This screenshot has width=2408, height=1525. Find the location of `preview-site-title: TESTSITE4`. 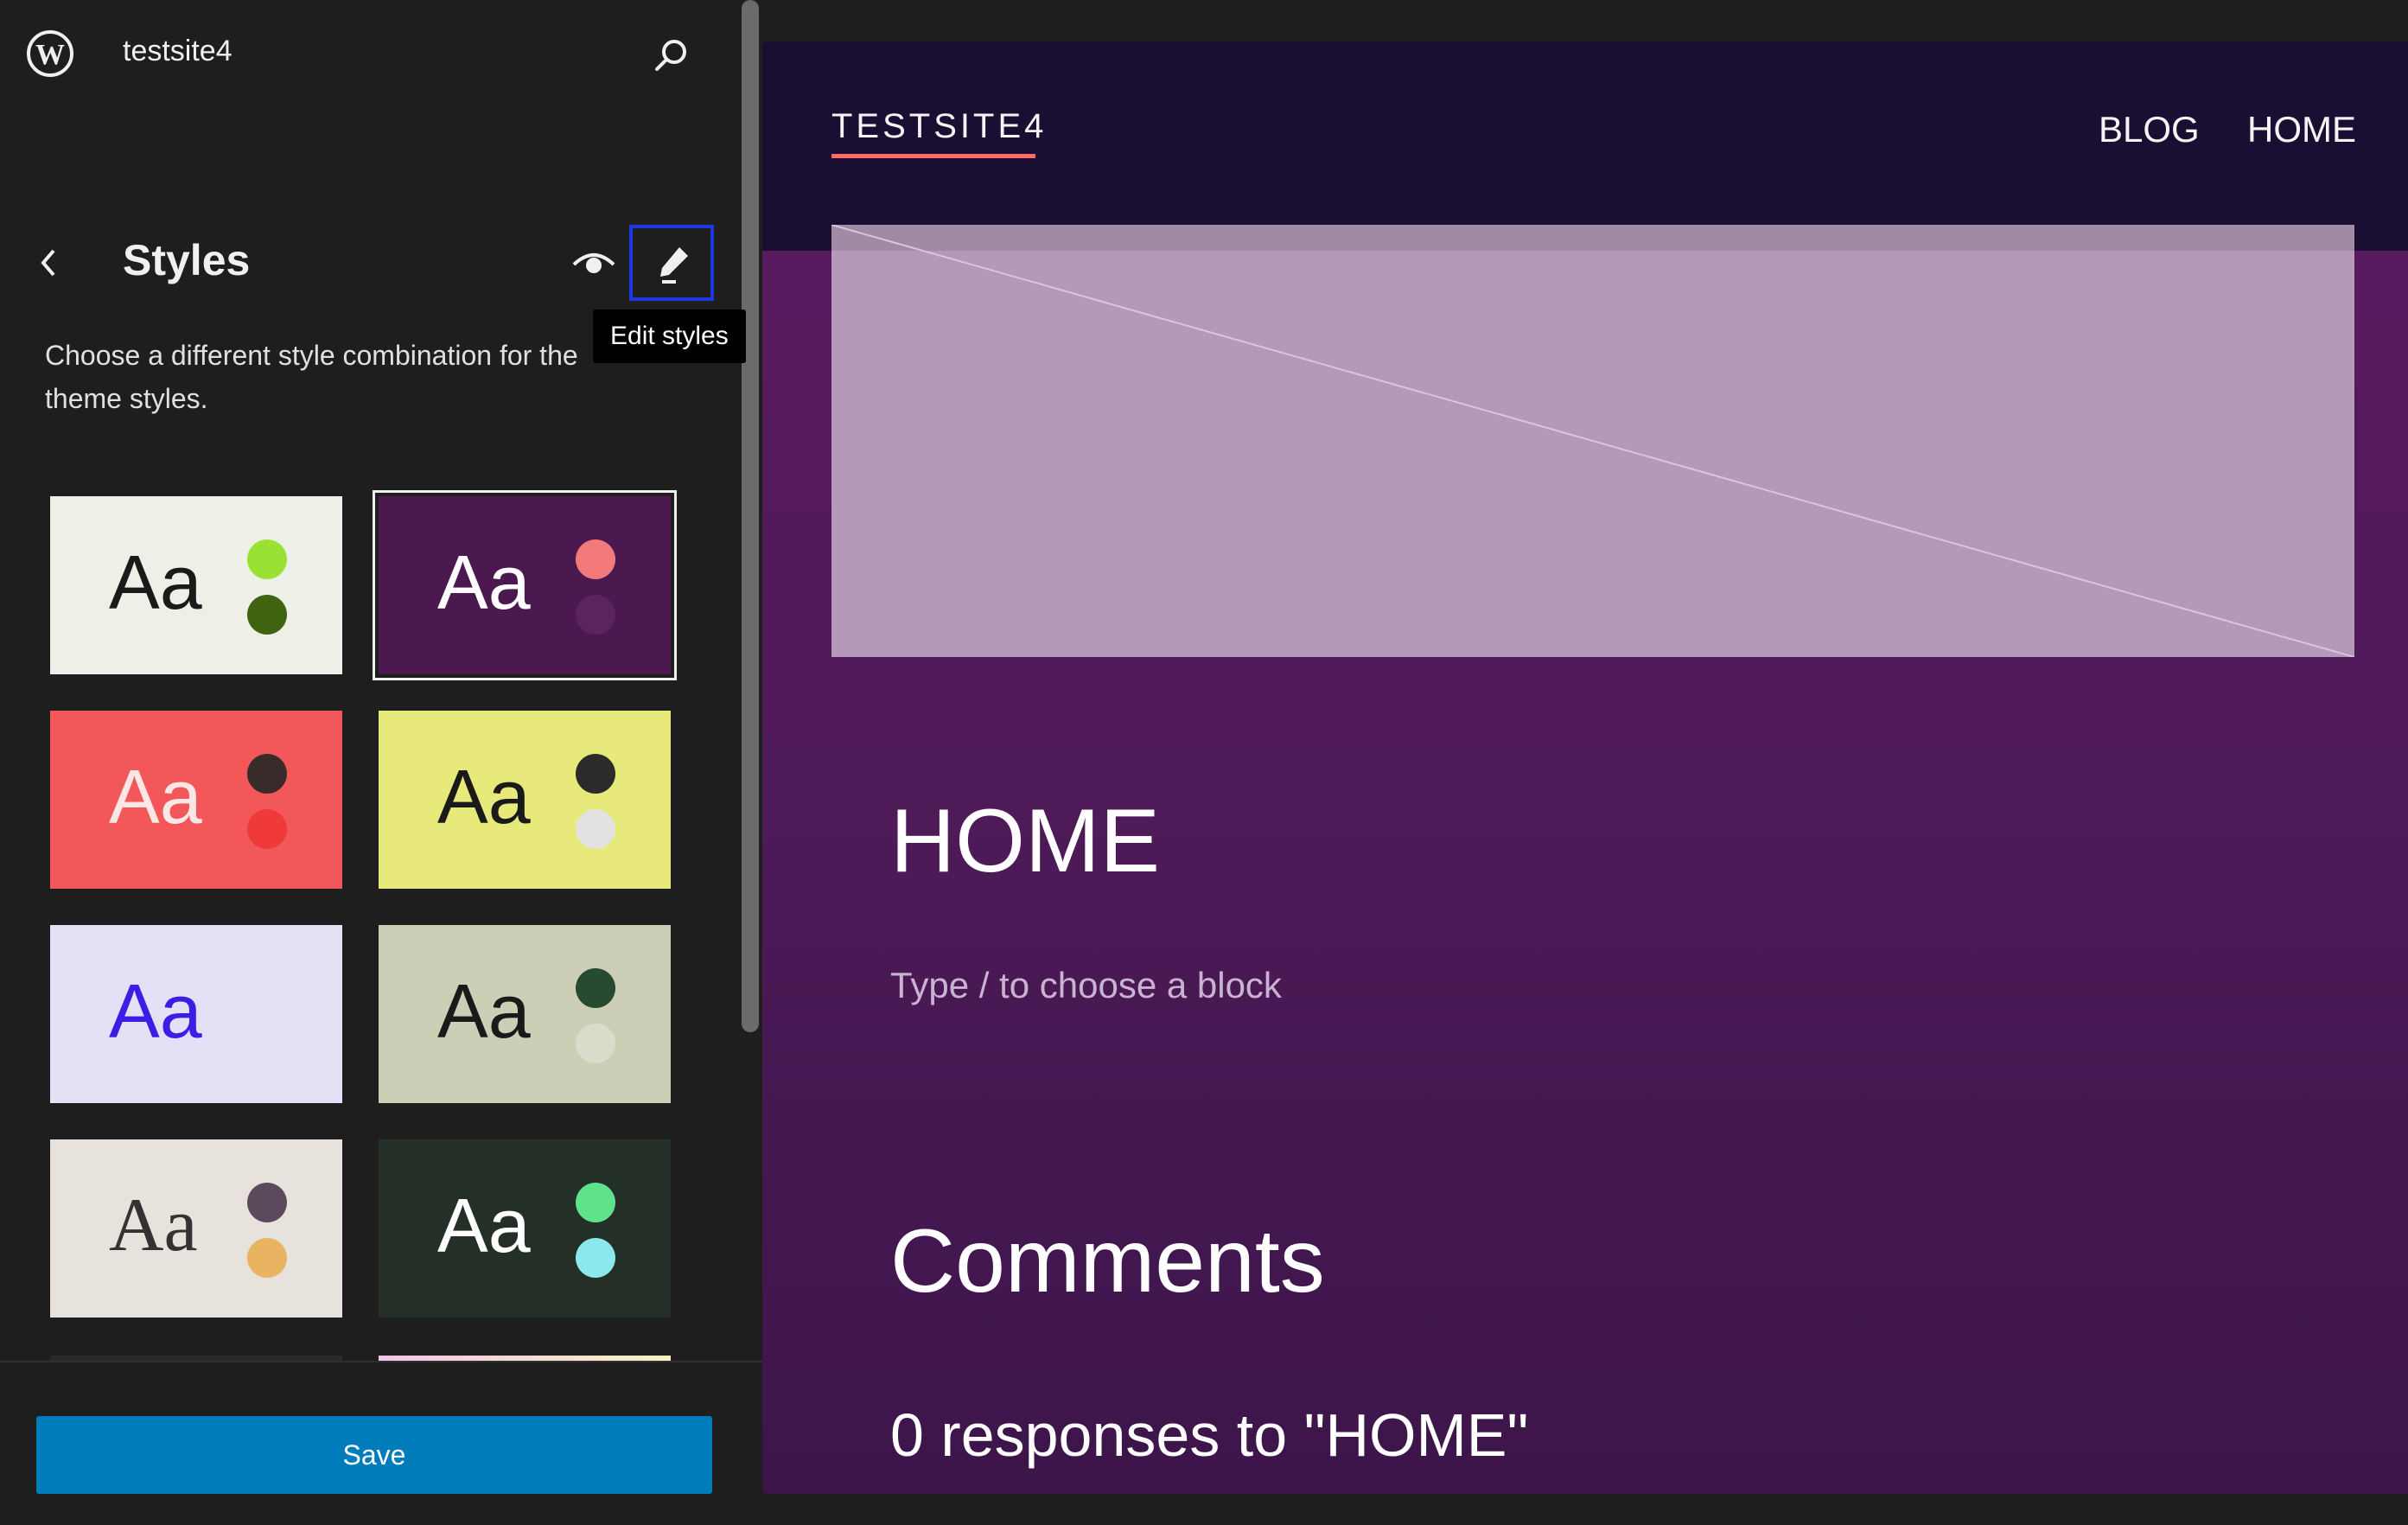

preview-site-title: TESTSITE4 is located at coordinates (939, 126).